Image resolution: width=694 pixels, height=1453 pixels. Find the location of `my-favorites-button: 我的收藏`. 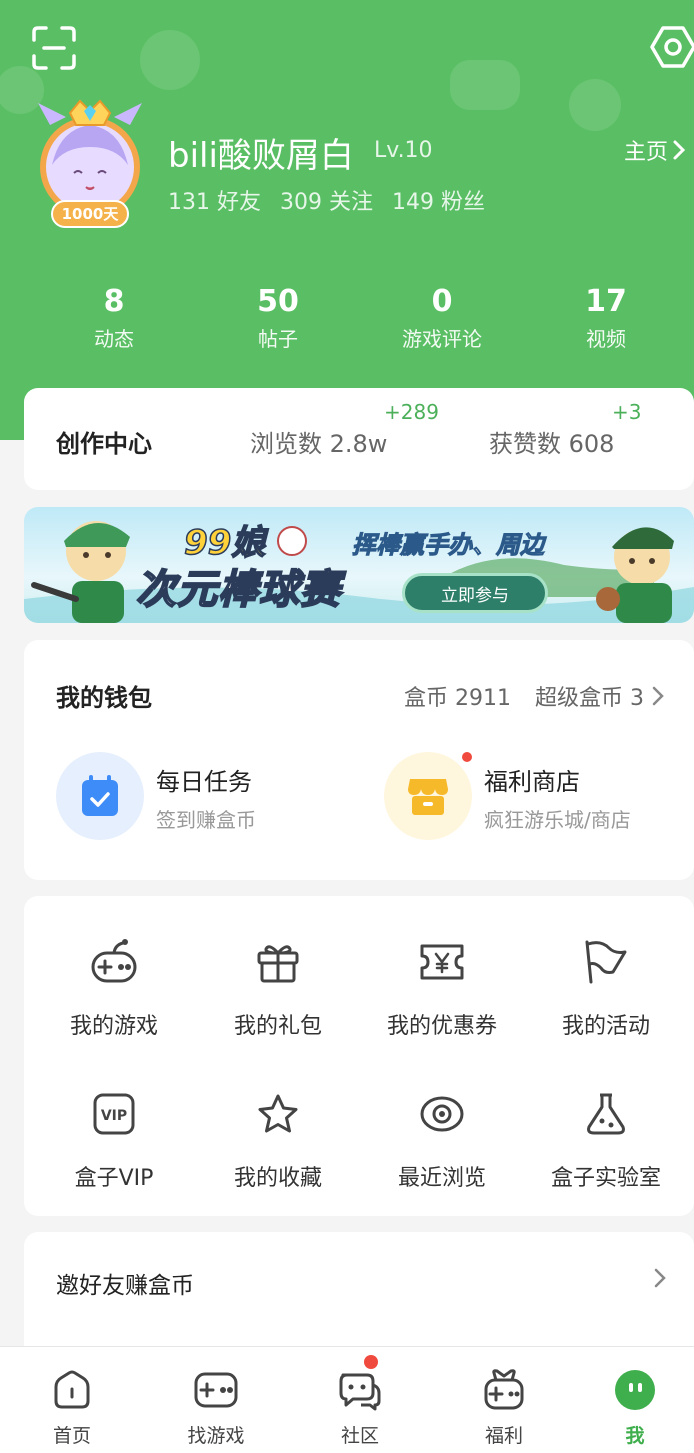

my-favorites-button: 我的收藏 is located at coordinates (278, 1139).